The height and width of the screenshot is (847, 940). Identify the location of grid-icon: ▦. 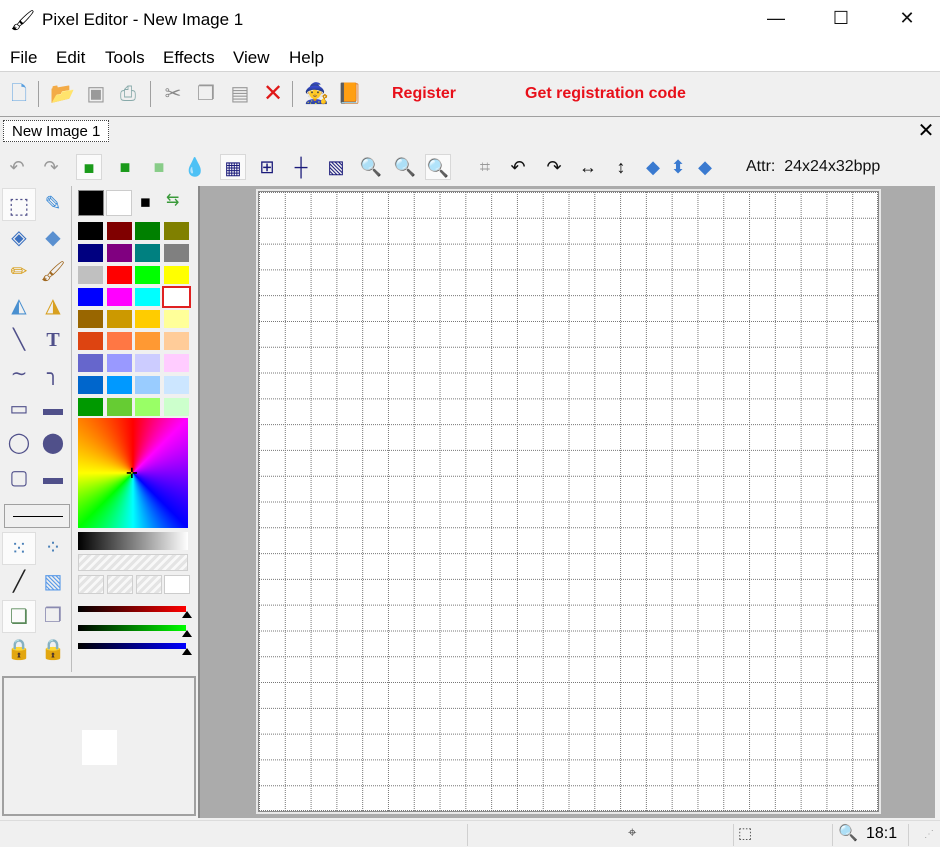
(233, 167).